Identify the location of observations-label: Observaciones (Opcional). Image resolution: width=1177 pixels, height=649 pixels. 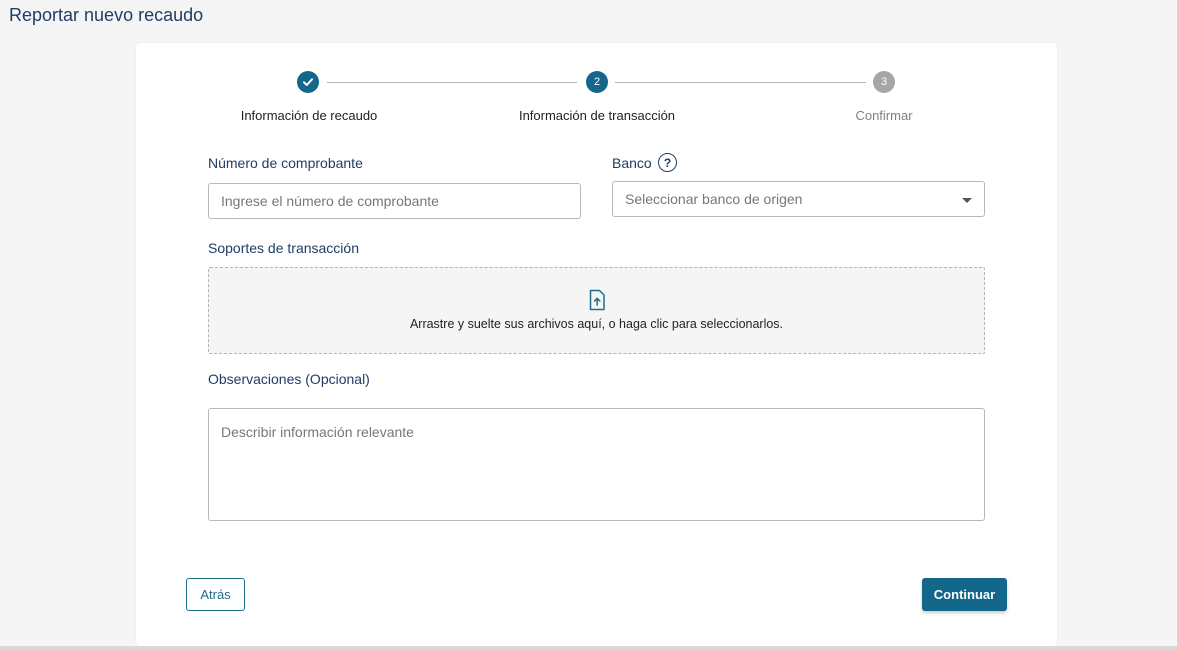
(289, 379).